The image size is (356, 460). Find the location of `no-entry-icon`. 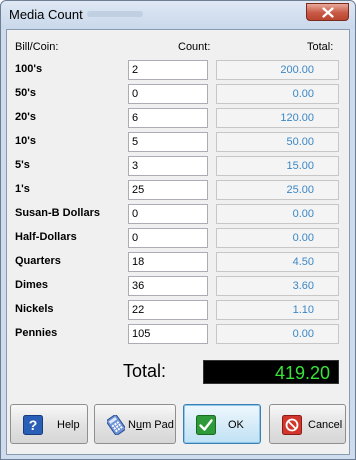

no-entry-icon is located at coordinates (292, 425).